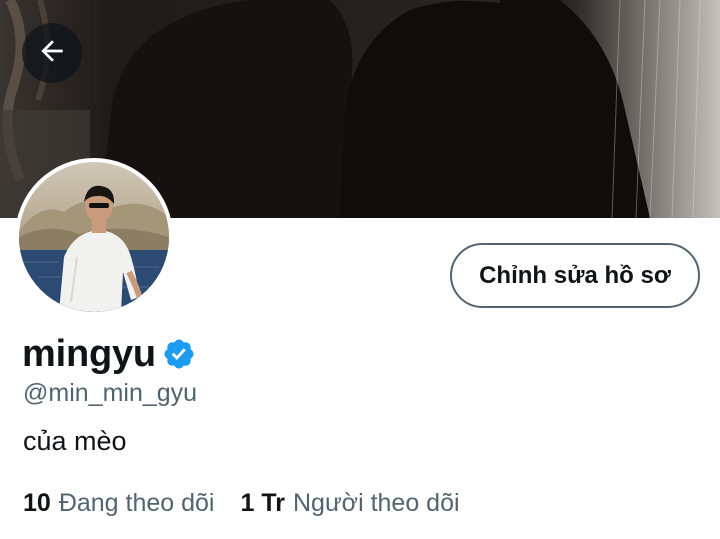 This screenshot has width=720, height=539. I want to click on user-handle: @min_min_gyu, so click(110, 393).